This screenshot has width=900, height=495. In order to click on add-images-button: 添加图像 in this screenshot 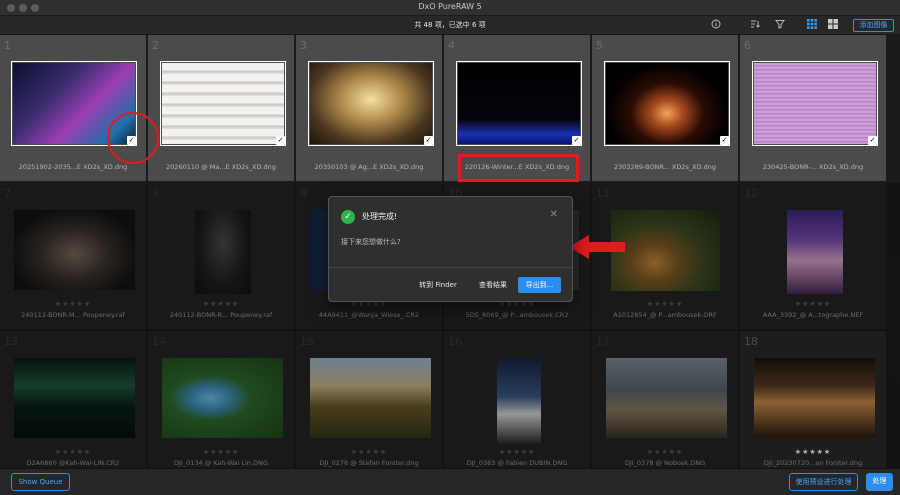, I will do `click(873, 25)`.